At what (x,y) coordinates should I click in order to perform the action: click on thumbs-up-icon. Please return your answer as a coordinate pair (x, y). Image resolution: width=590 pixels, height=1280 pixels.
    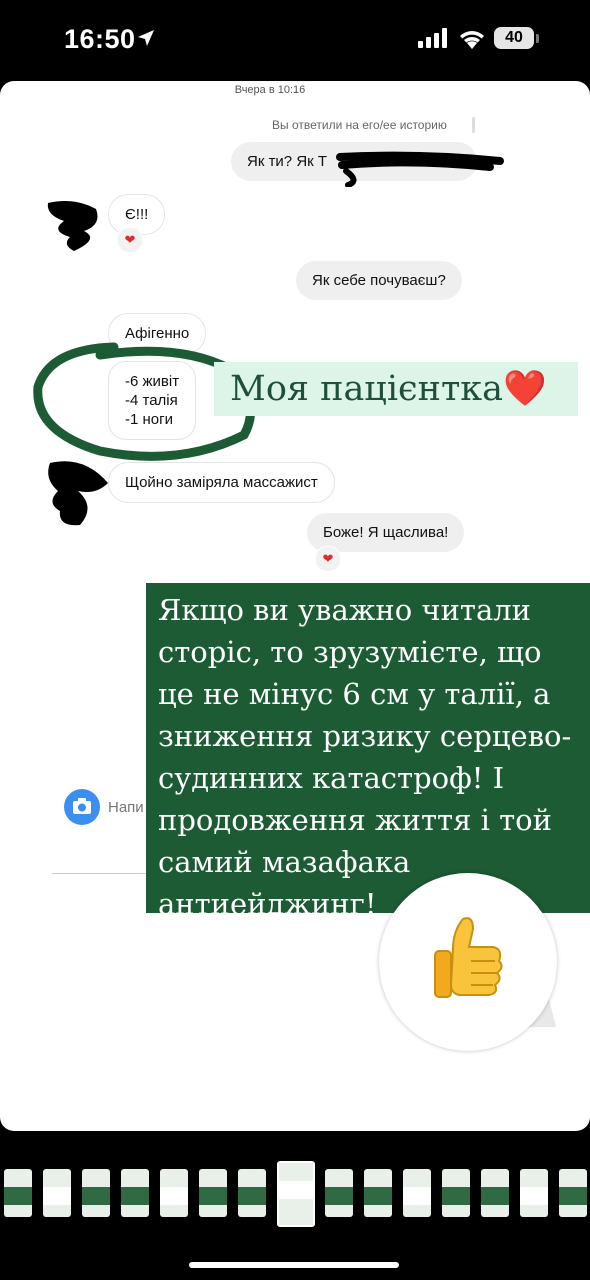
    Looking at the image, I should click on (468, 957).